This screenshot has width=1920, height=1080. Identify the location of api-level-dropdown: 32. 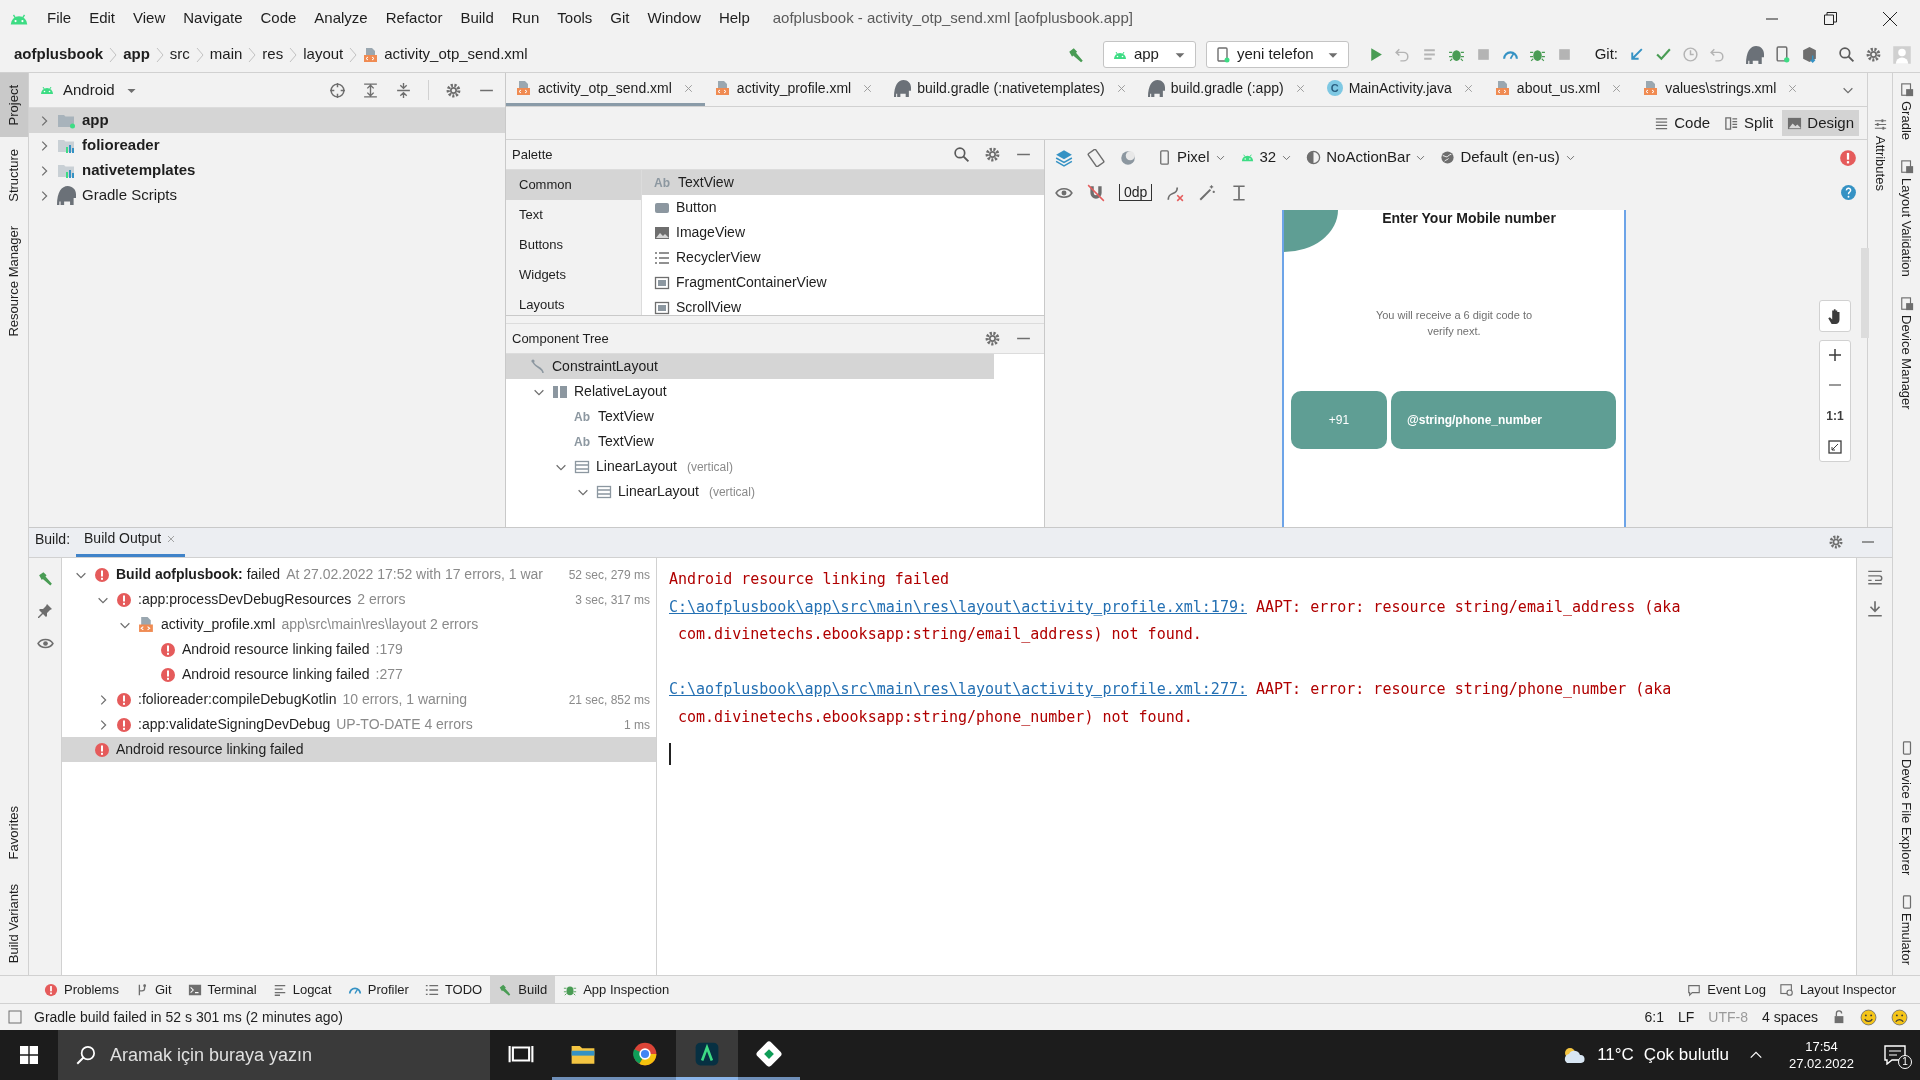
(1266, 157).